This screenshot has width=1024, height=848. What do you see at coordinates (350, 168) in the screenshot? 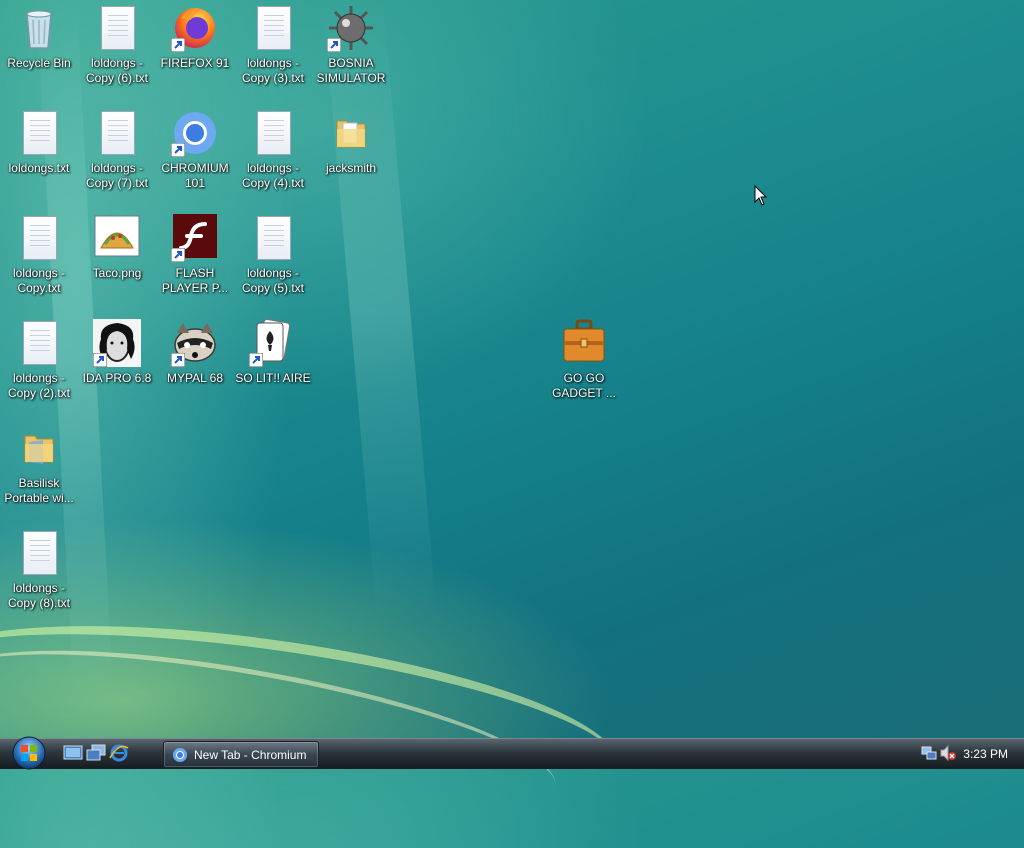
I see `icon-label: jacksmith` at bounding box center [350, 168].